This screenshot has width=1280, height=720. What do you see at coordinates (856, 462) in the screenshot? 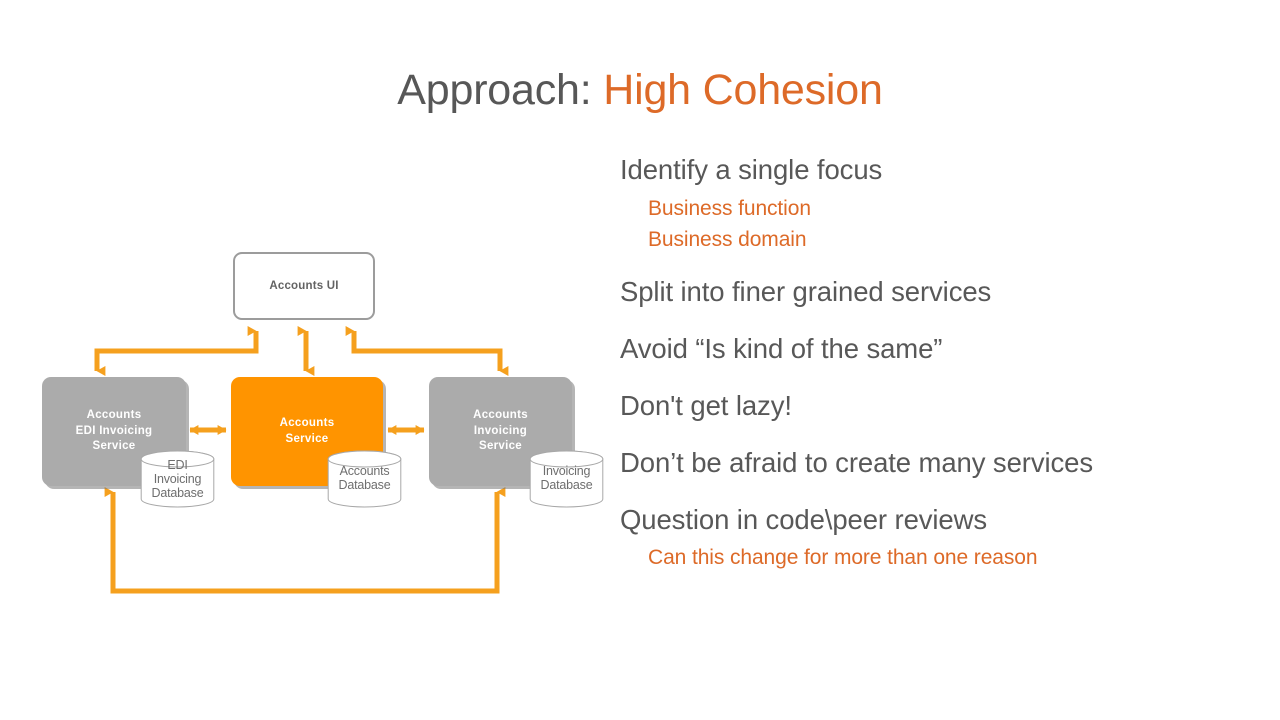
I see `bullet-dont-be-afraid: Don’t be afraid to create many services` at bounding box center [856, 462].